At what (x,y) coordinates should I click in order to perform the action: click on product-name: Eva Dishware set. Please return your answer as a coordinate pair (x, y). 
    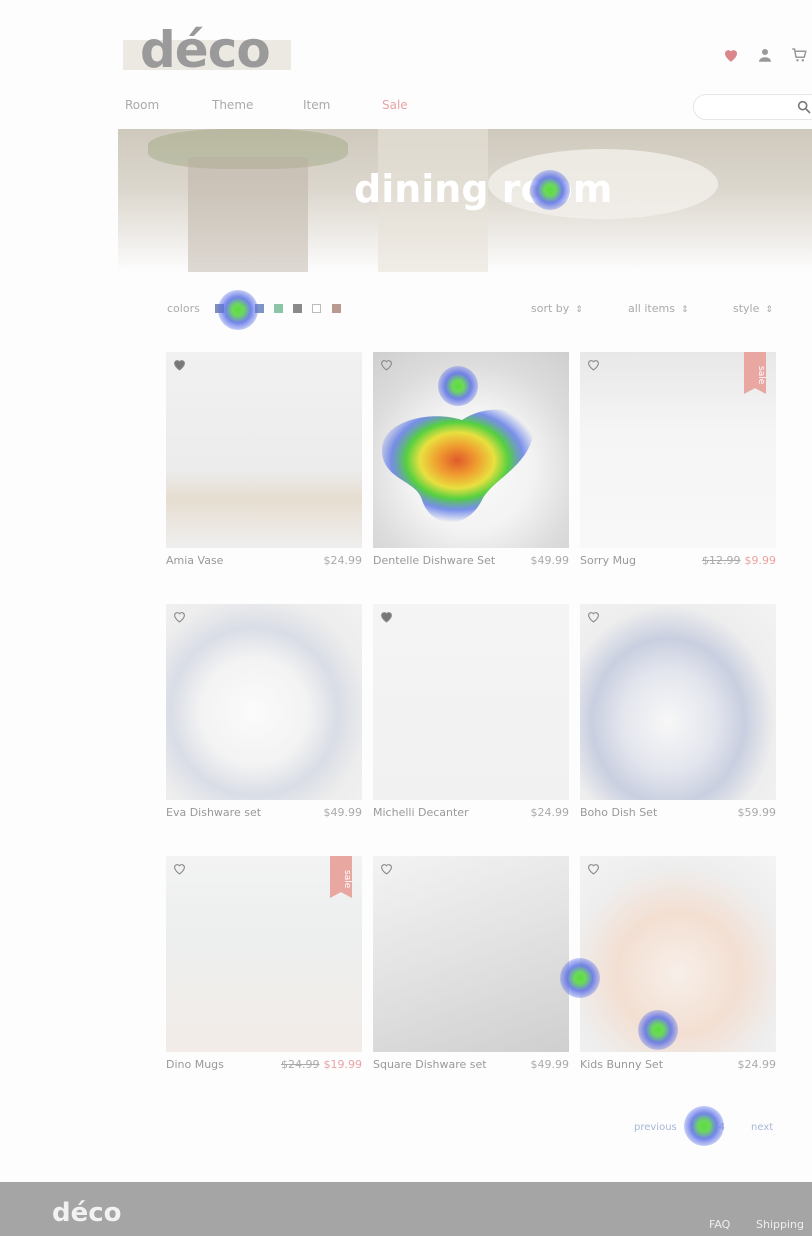
    Looking at the image, I should click on (213, 812).